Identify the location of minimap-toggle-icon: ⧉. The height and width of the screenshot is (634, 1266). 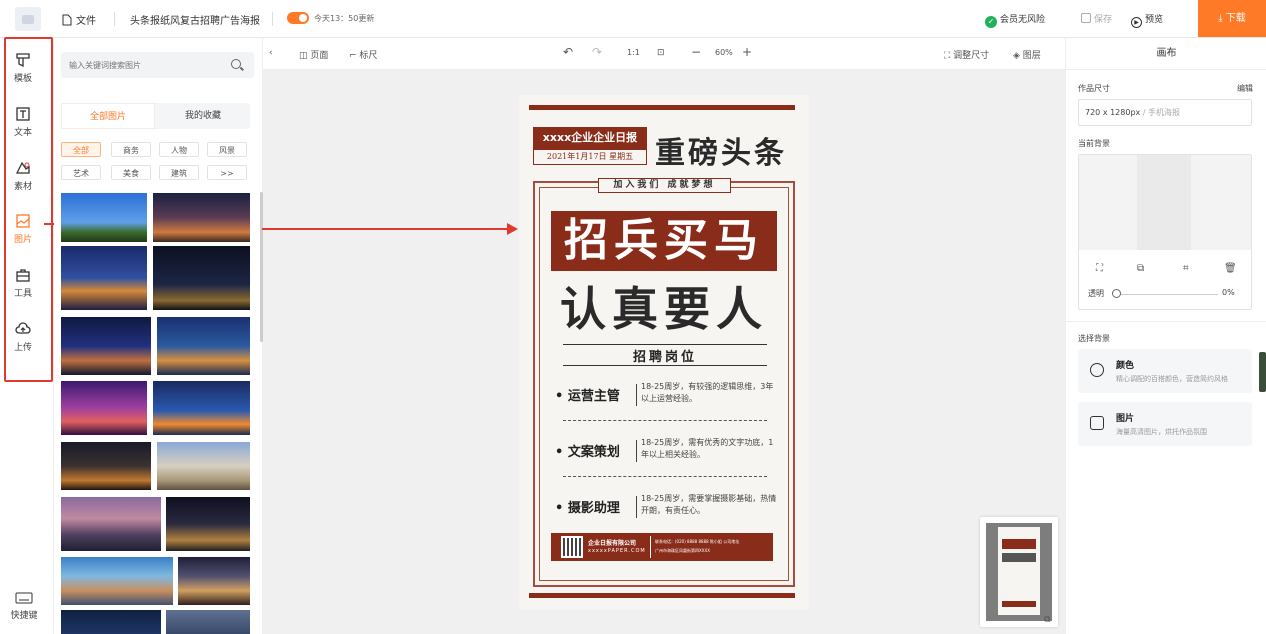
(1047, 620).